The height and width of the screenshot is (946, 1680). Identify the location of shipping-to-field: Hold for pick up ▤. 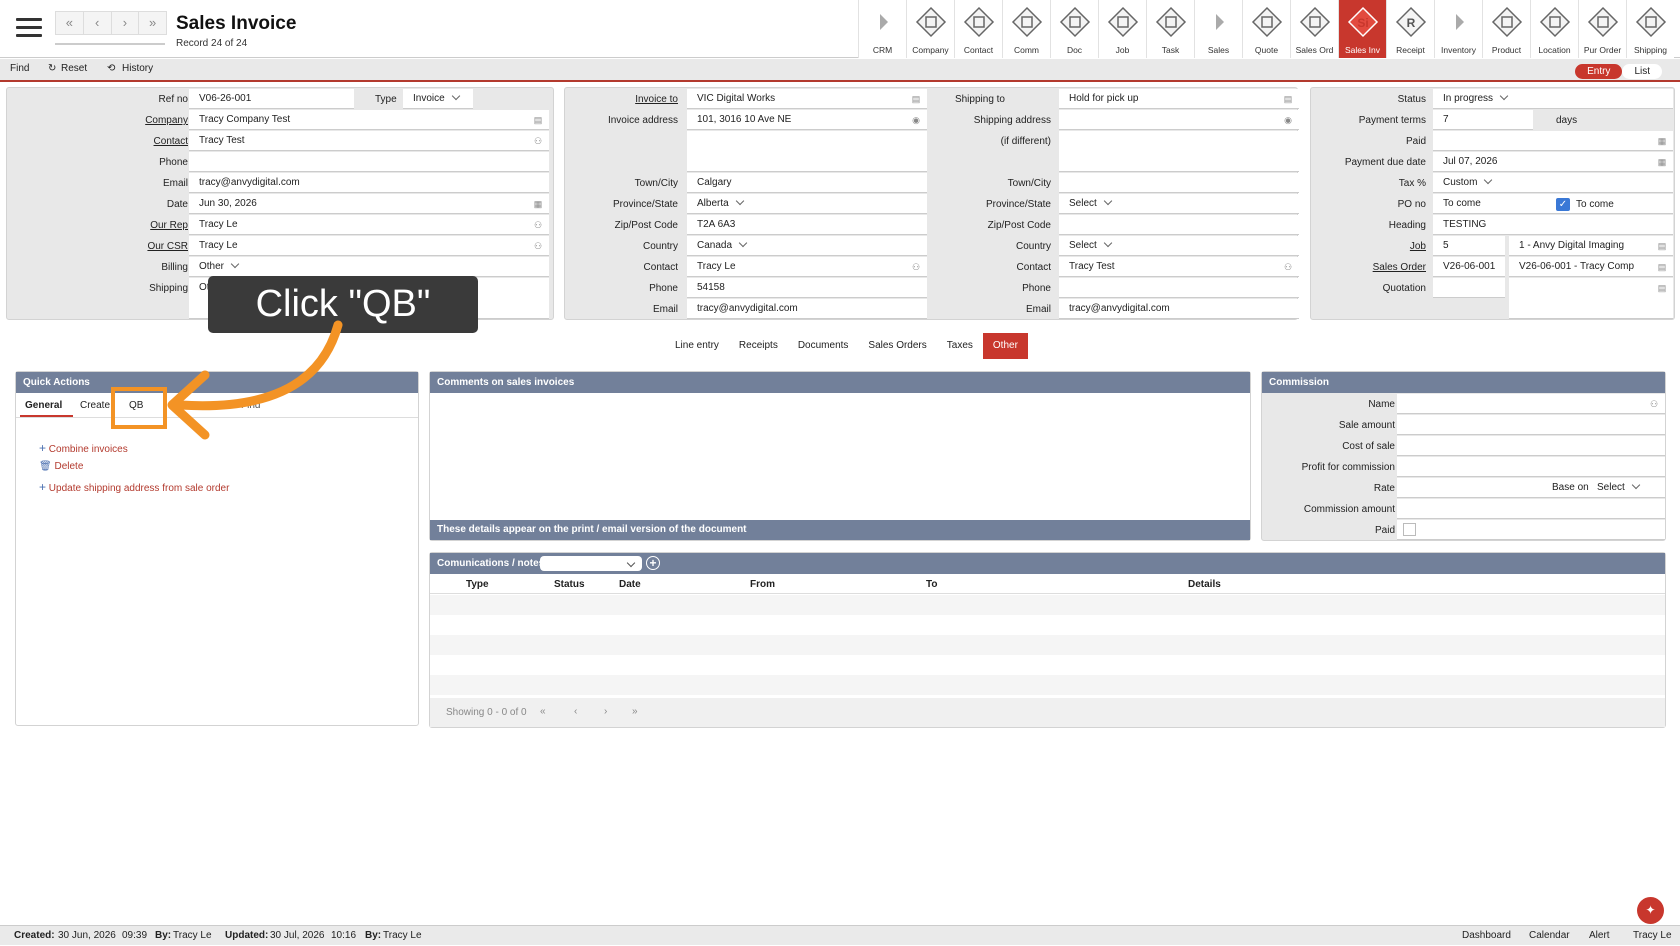
(1179, 99).